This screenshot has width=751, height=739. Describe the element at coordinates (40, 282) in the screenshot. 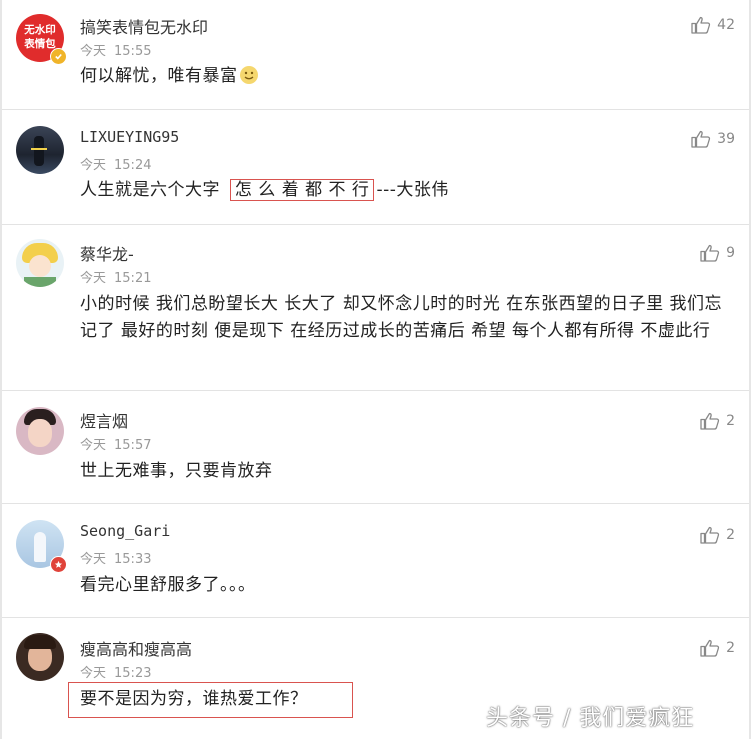

I see `avatar-collar` at that location.